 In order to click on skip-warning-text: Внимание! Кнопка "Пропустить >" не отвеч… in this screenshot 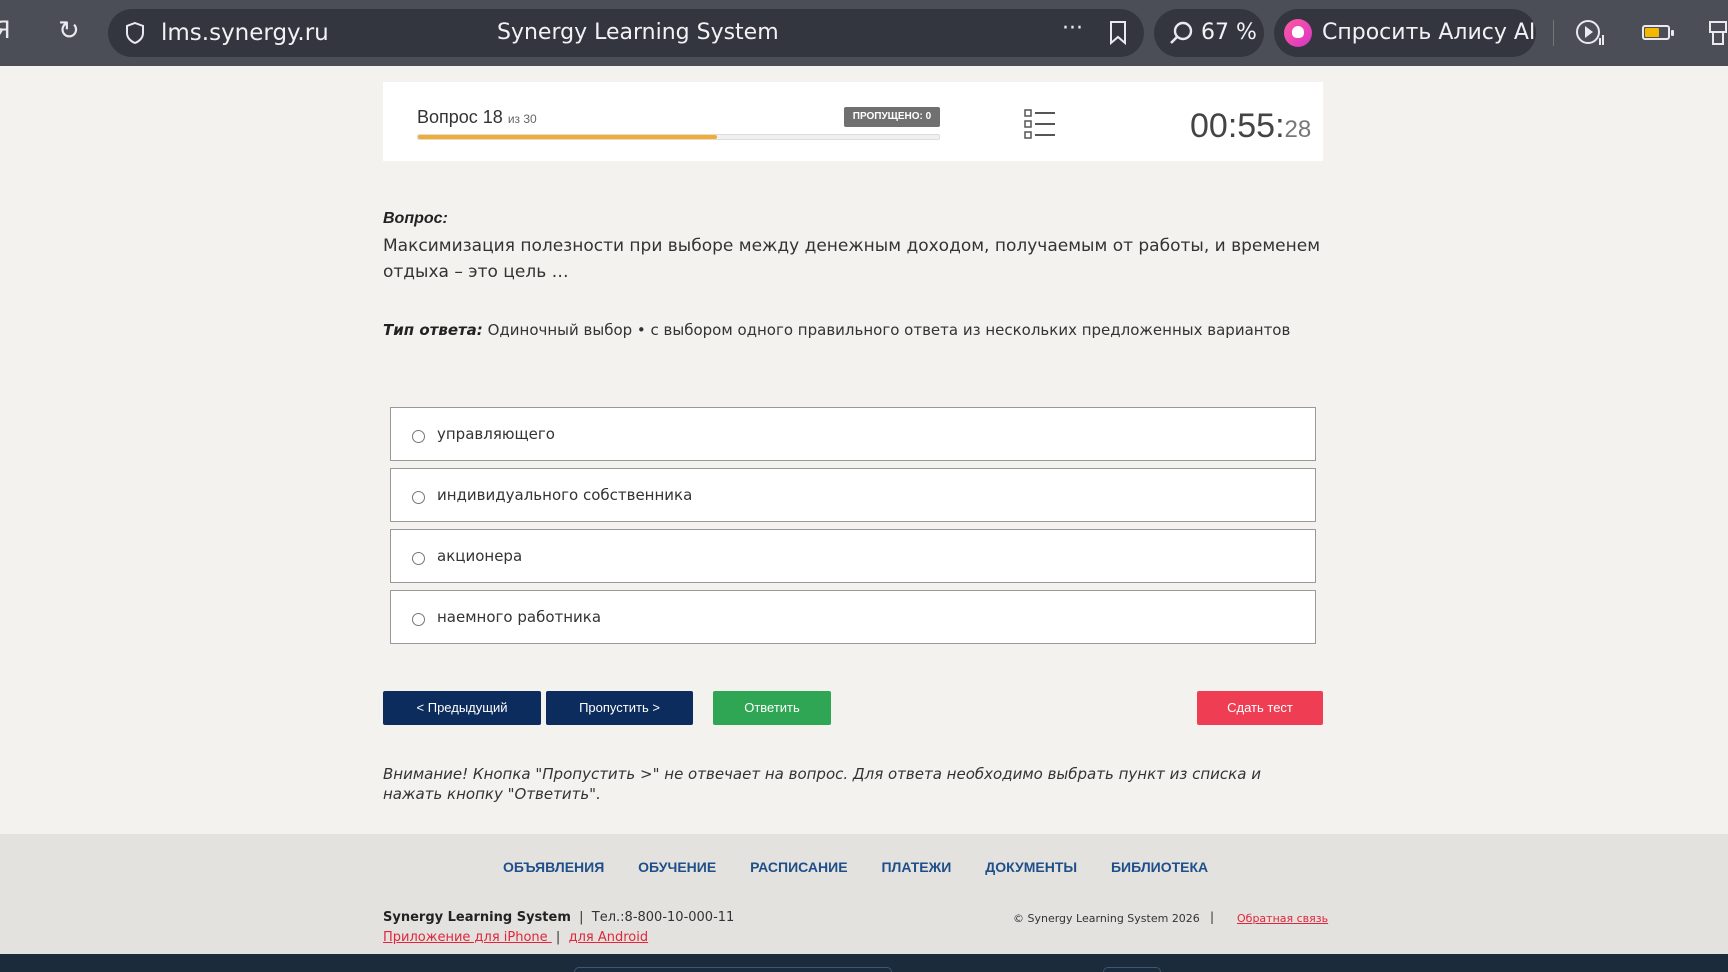, I will do `click(822, 784)`.